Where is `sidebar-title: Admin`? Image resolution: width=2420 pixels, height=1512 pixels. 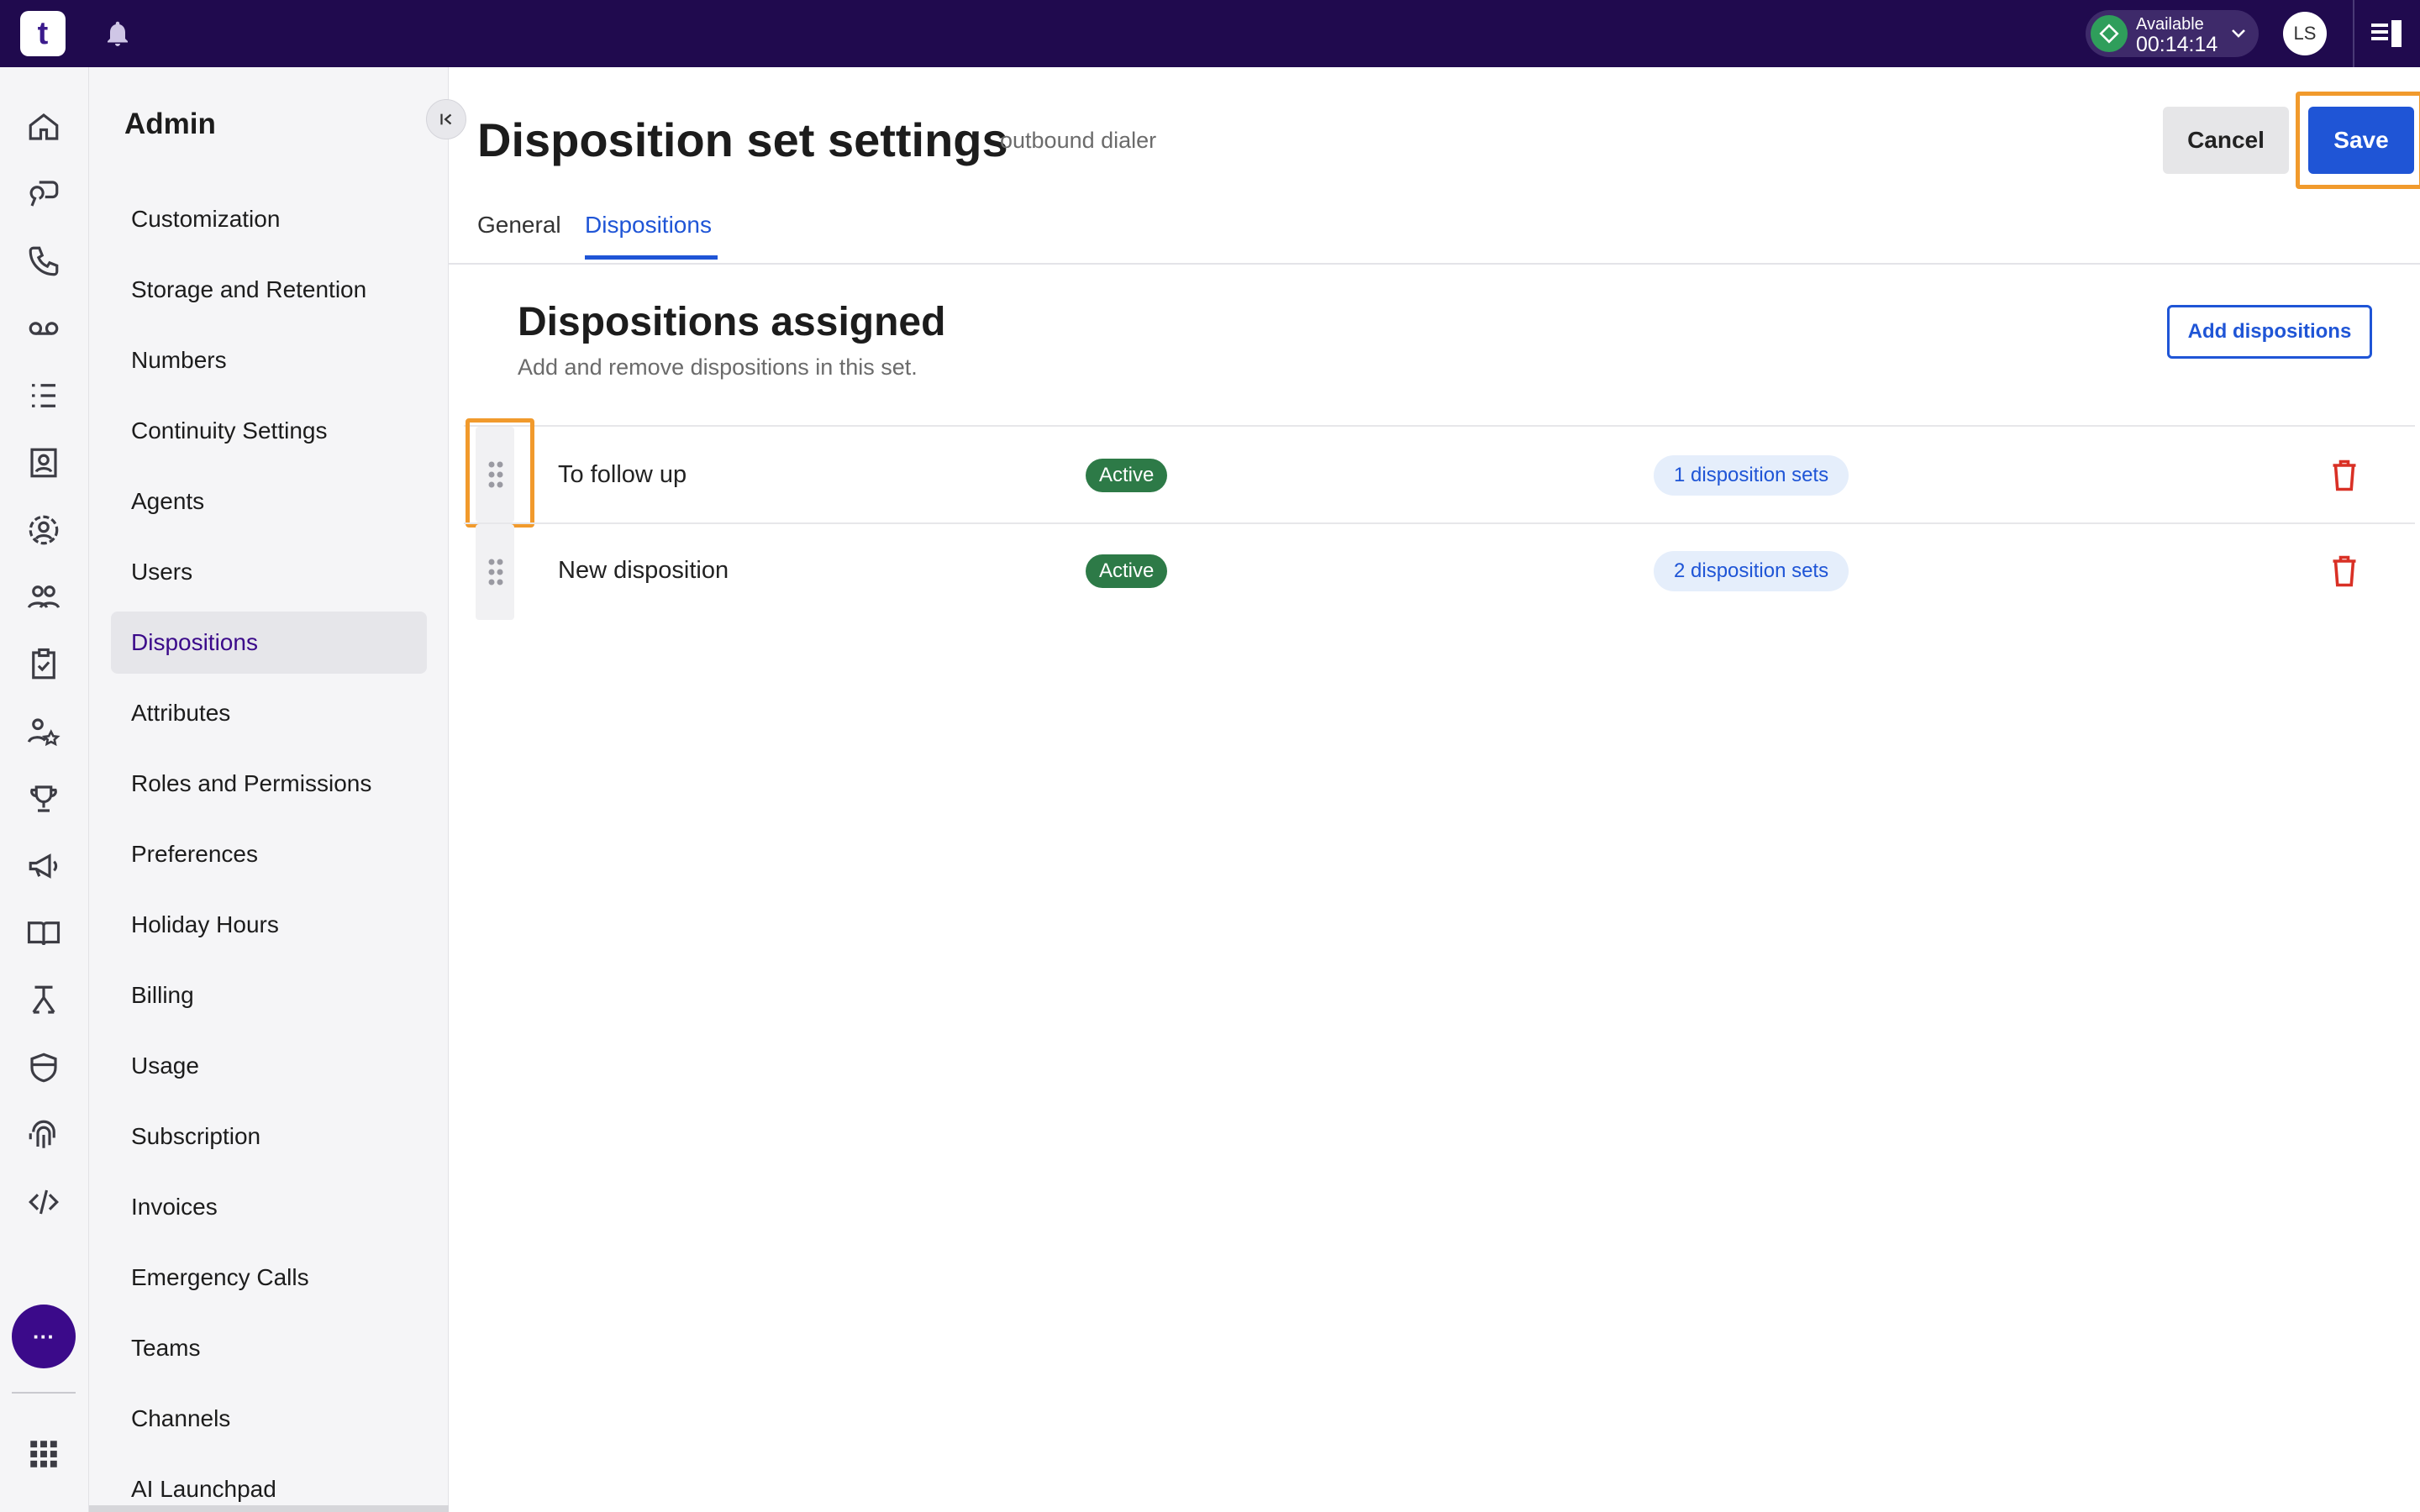 sidebar-title: Admin is located at coordinates (170, 124).